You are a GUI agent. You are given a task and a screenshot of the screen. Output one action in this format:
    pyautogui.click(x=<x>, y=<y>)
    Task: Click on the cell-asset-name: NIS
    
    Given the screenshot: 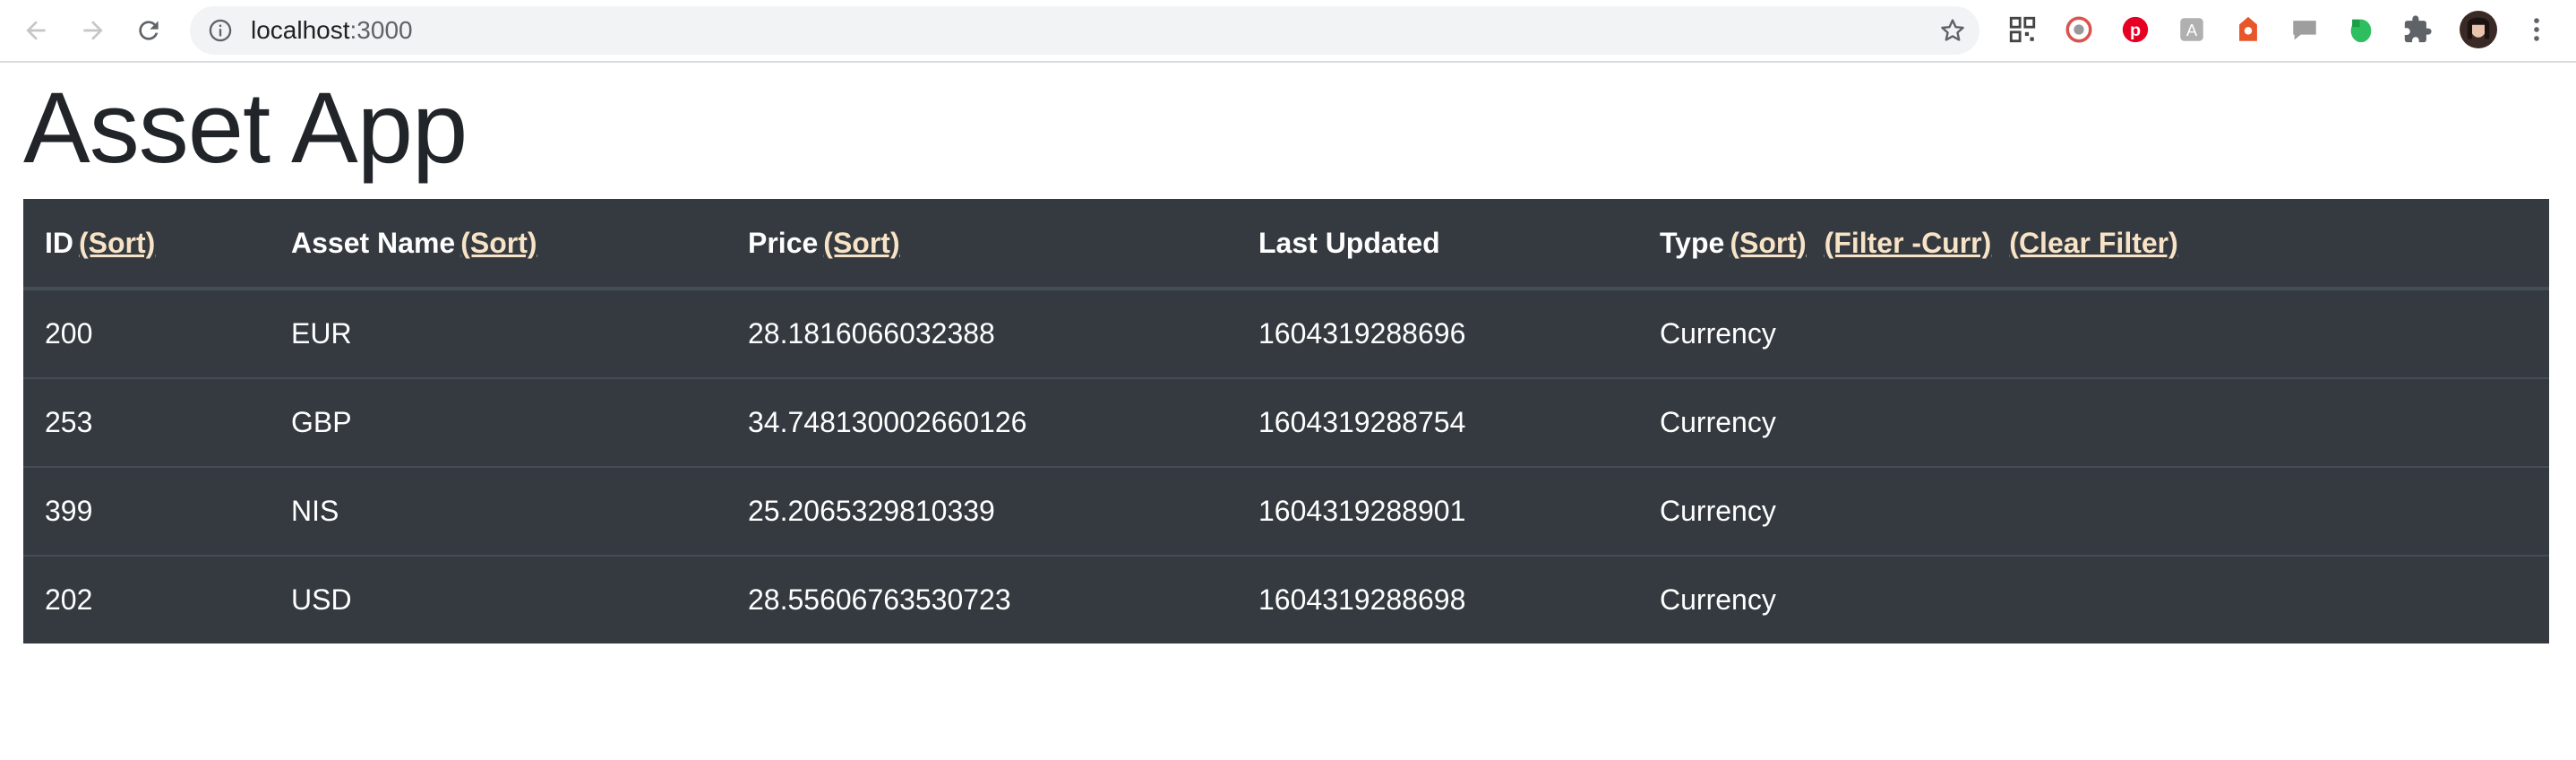 What is the action you would take?
    pyautogui.click(x=498, y=511)
    